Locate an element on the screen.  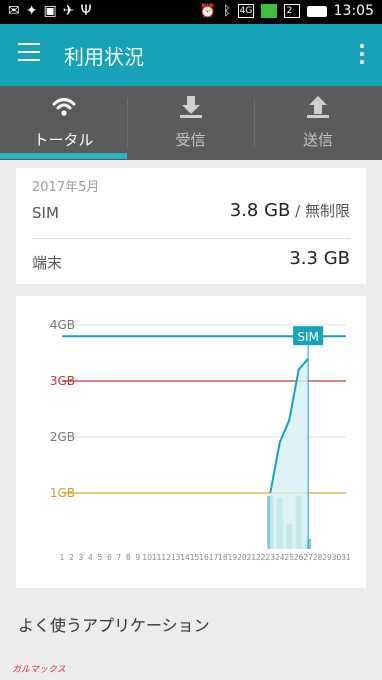
mail-icon: ✉ is located at coordinates (14, 11).